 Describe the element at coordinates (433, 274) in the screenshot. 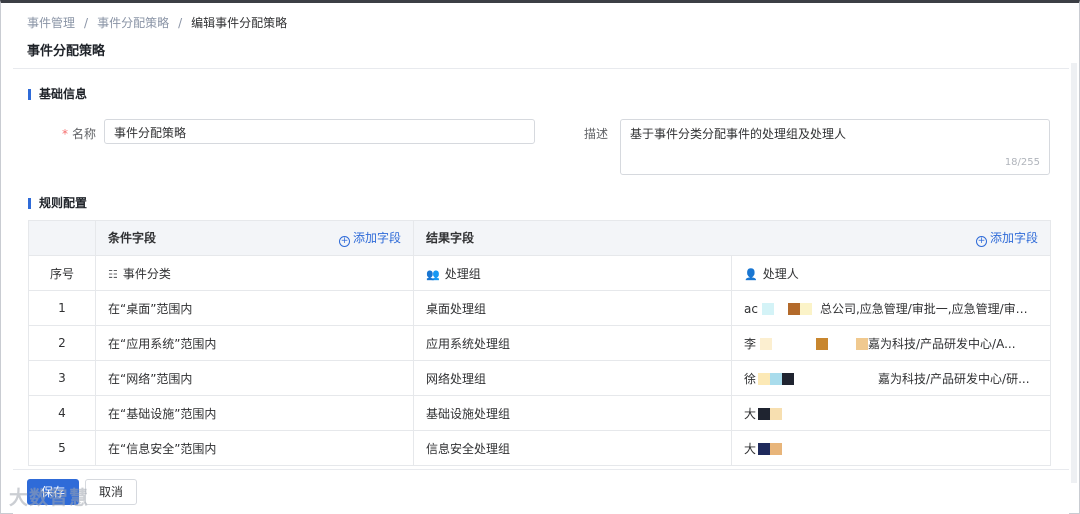

I see `group-icon: 👥` at that location.